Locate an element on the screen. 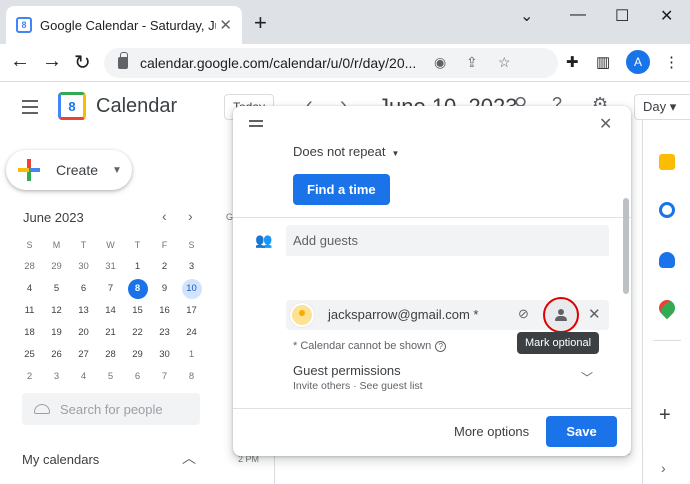 This screenshot has width=690, height=484. mini-day-number: 3 is located at coordinates (56, 376).